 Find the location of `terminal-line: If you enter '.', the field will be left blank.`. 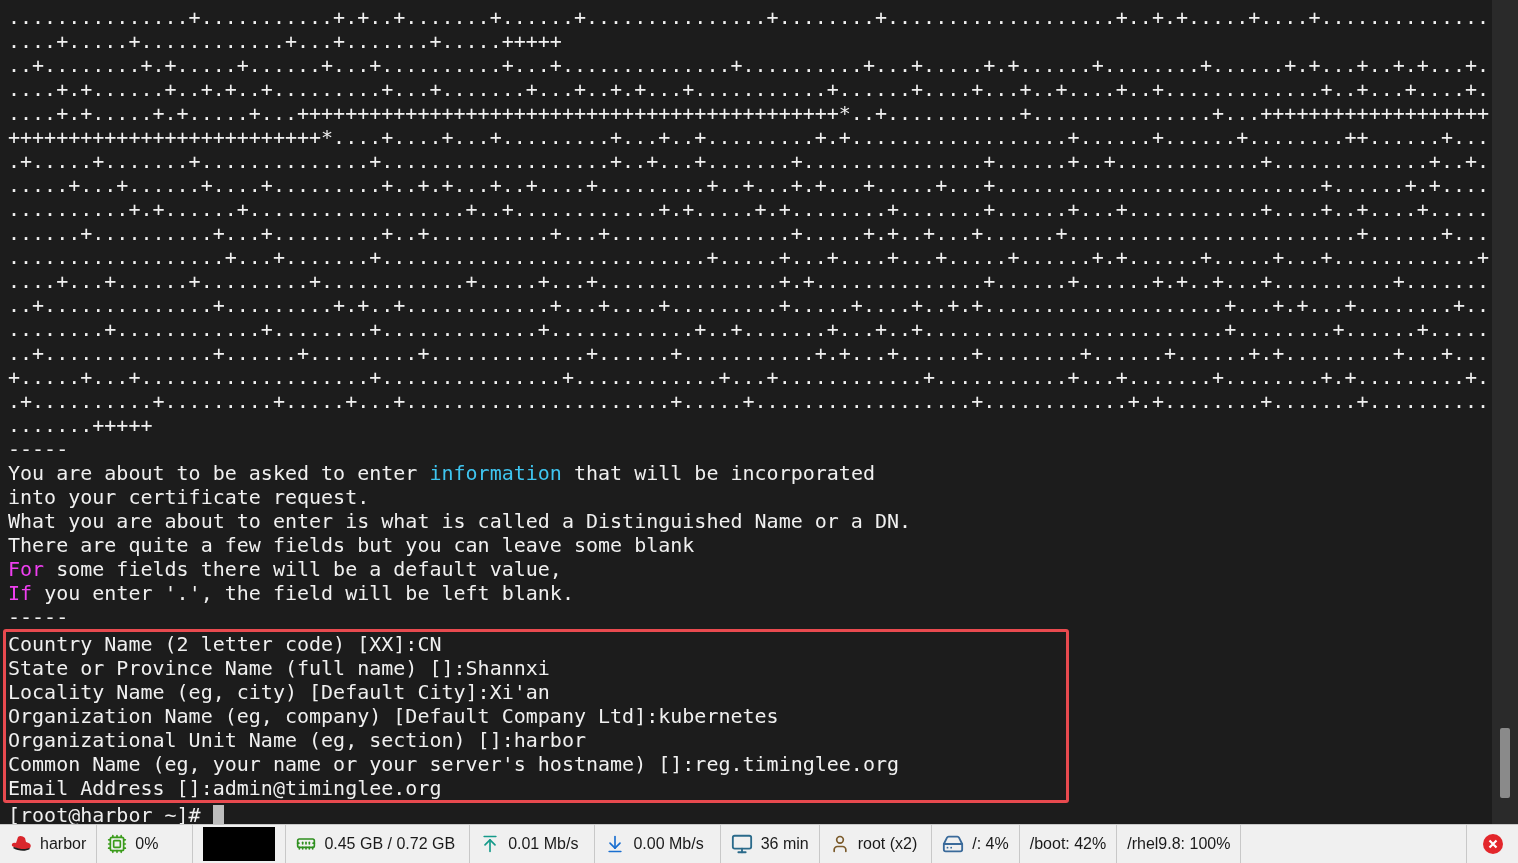

terminal-line: If you enter '.', the field will be left blank. is located at coordinates (291, 593).